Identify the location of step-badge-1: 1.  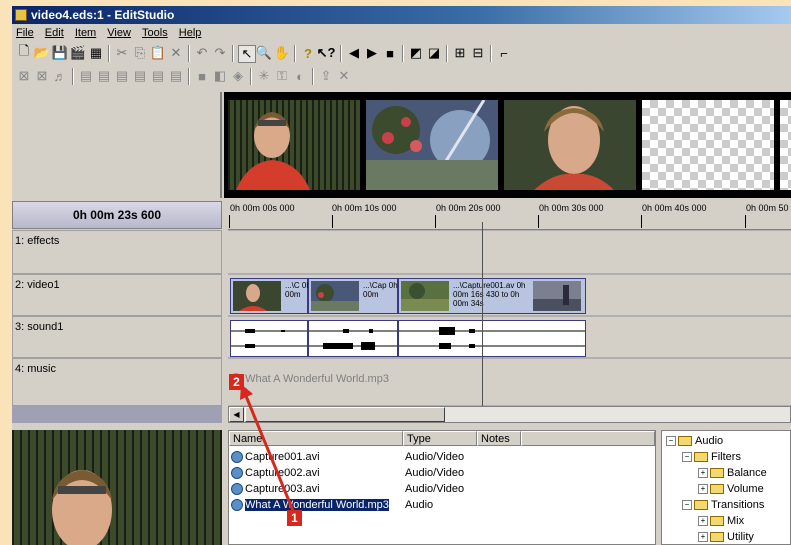
(294, 518).